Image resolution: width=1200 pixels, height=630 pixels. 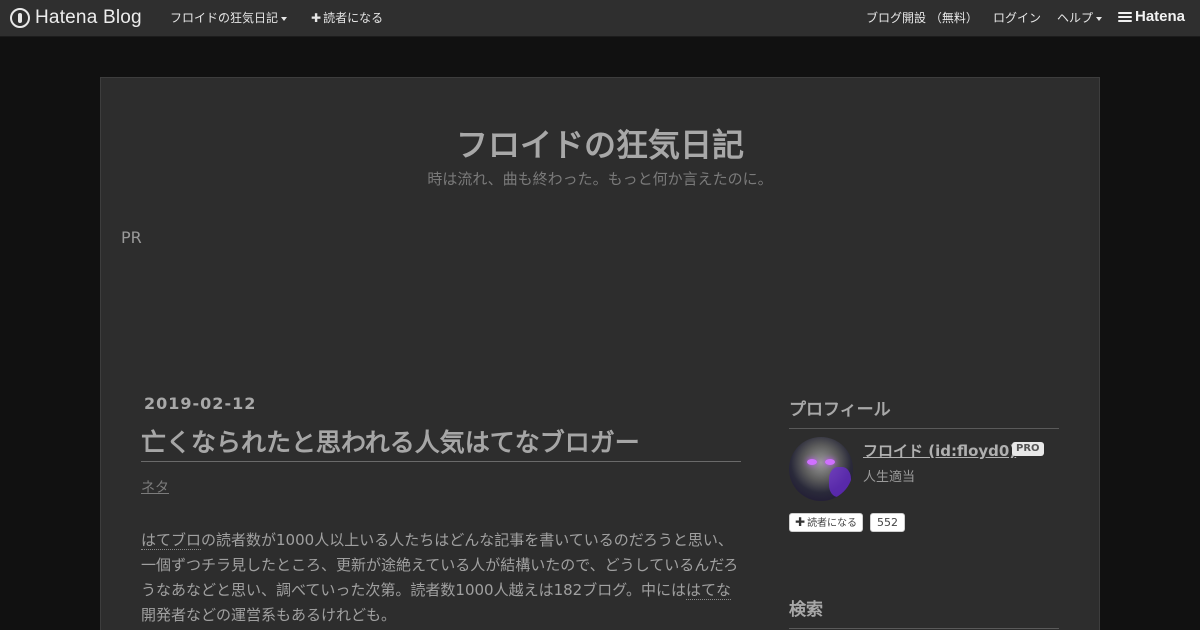 I want to click on blog-description: 時は流れ、曲も終わった。もっと何か言えたのに。, so click(x=600, y=179).